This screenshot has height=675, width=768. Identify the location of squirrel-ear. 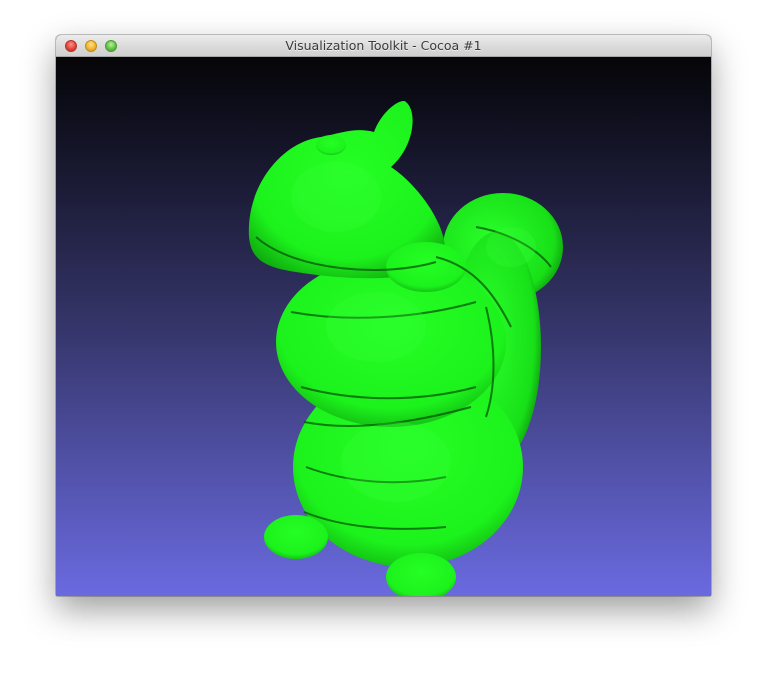
(331, 145).